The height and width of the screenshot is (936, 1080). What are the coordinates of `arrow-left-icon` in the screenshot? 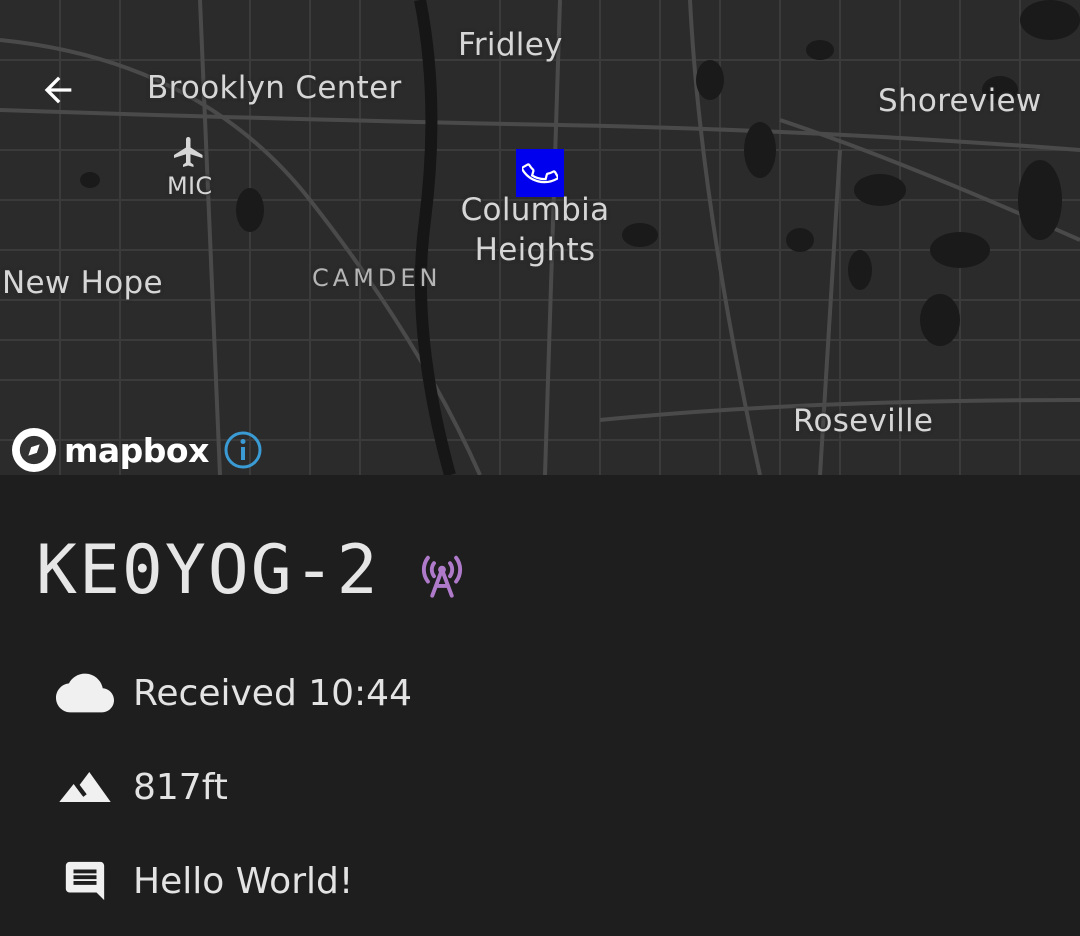 It's located at (58, 90).